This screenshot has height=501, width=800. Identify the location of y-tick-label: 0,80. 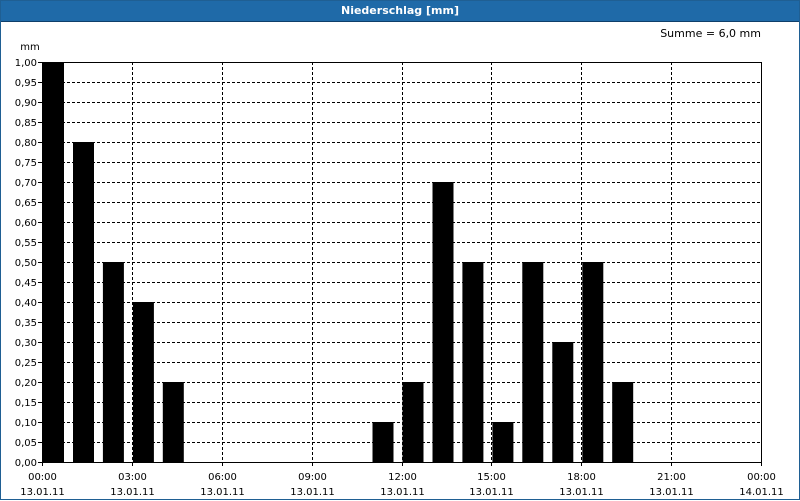
(26, 143).